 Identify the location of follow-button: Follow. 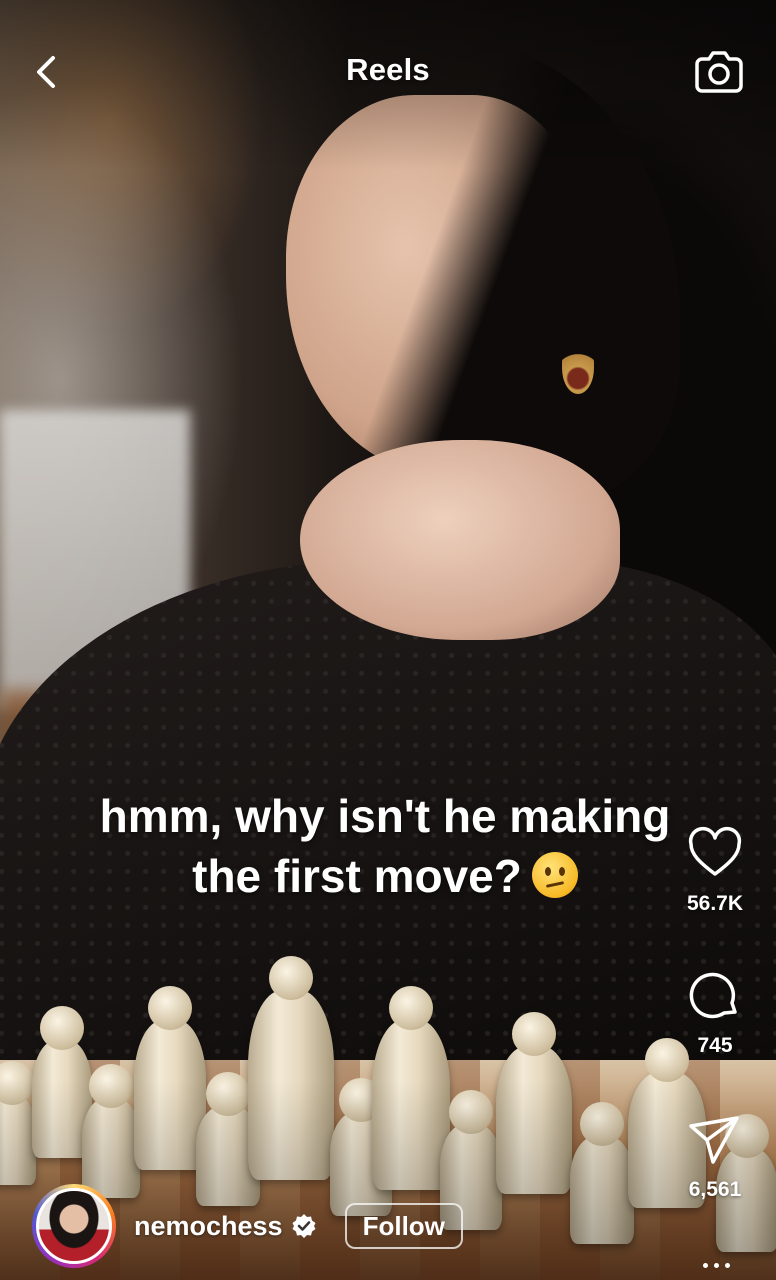
(403, 1226).